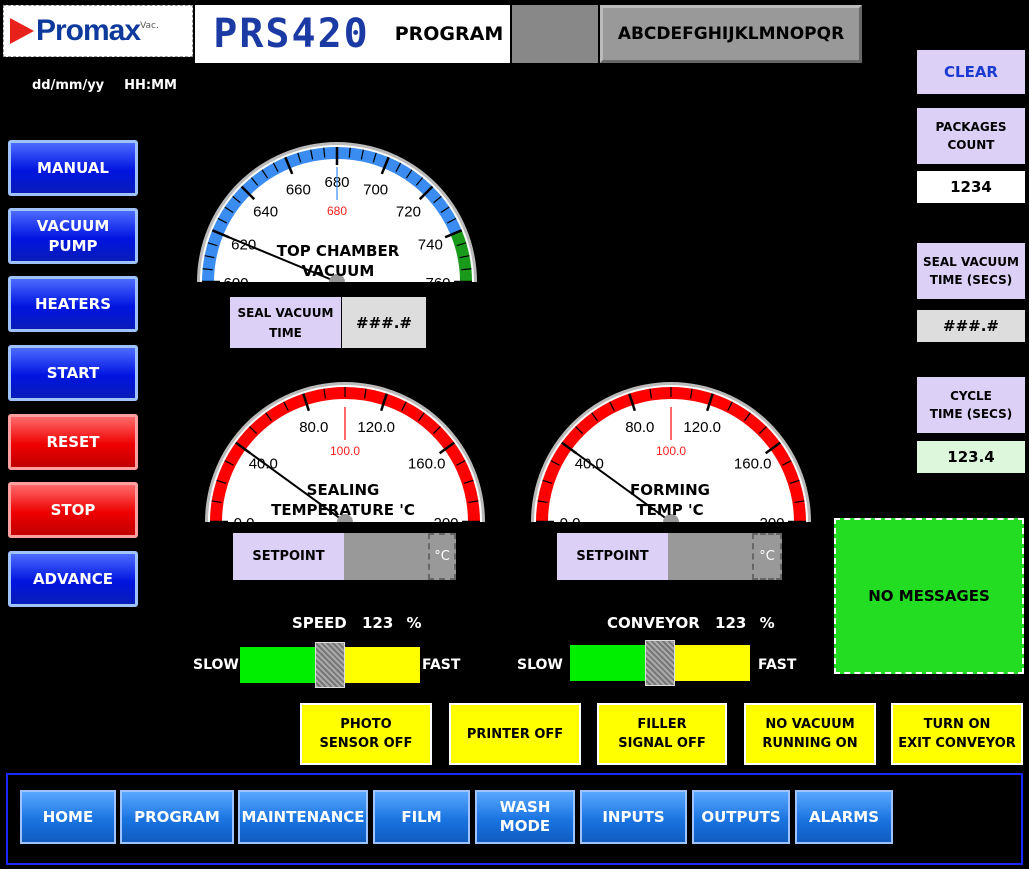 This screenshot has height=869, width=1029. Describe the element at coordinates (449, 34) in the screenshot. I see `screen-title: PROGRAM` at that location.